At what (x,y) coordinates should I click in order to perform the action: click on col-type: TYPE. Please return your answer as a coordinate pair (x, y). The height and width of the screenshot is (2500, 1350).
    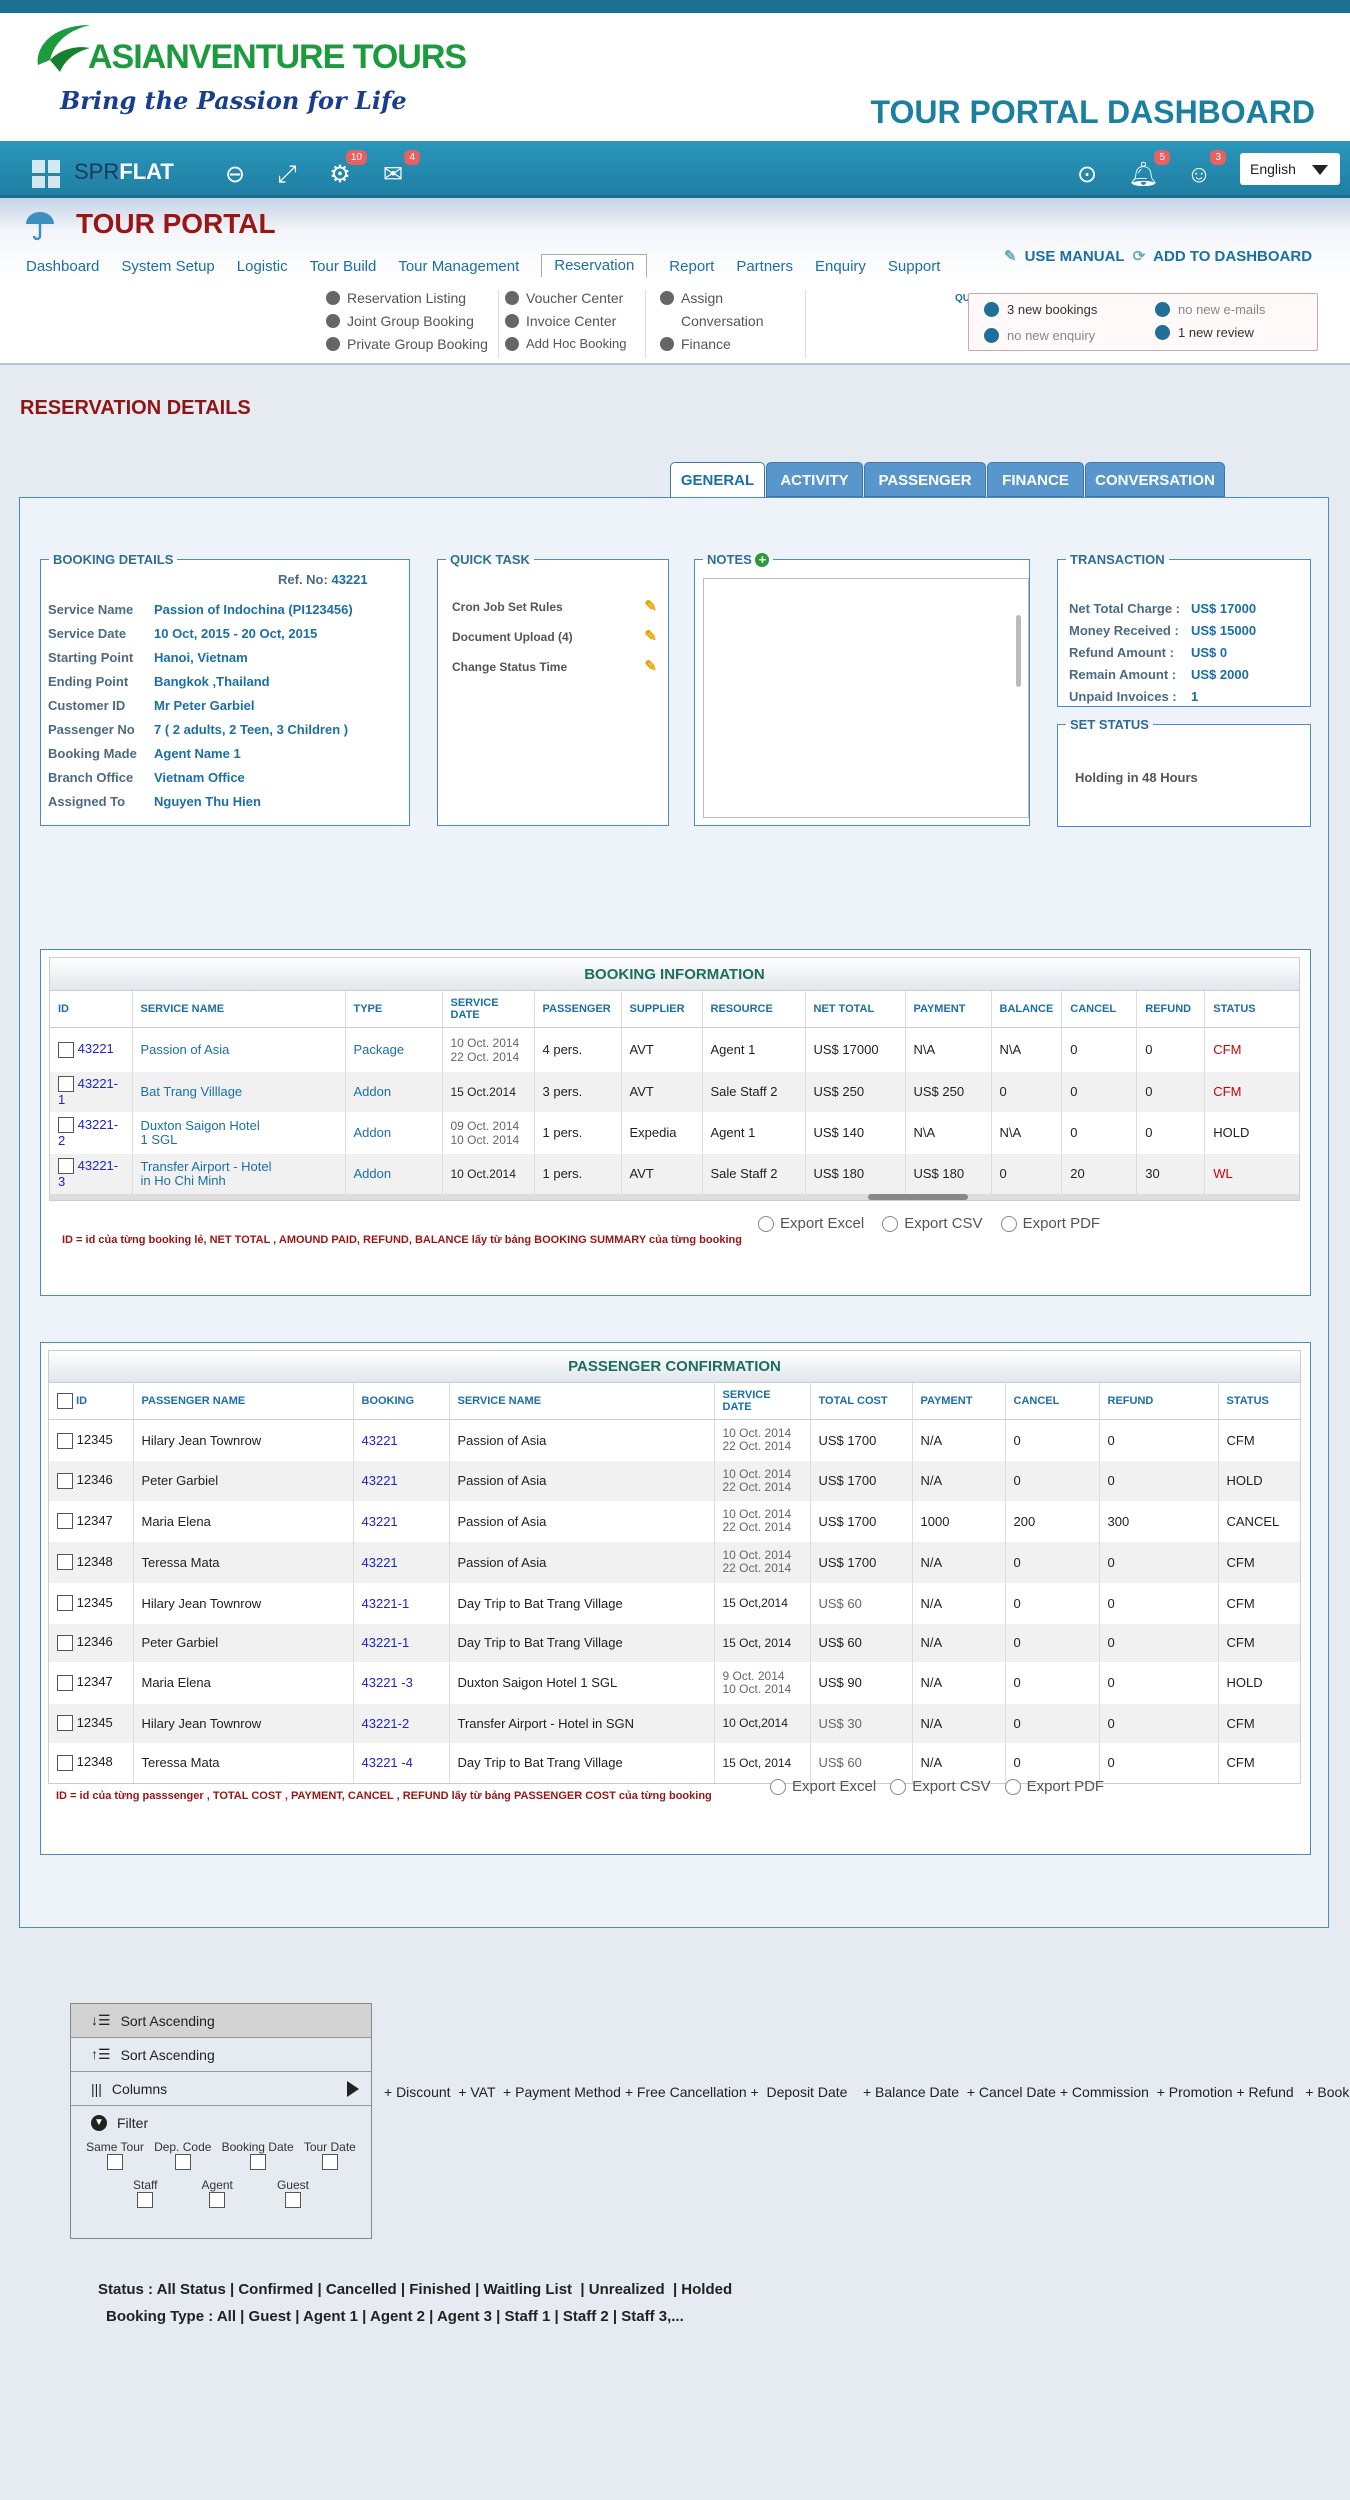
    Looking at the image, I should click on (394, 1009).